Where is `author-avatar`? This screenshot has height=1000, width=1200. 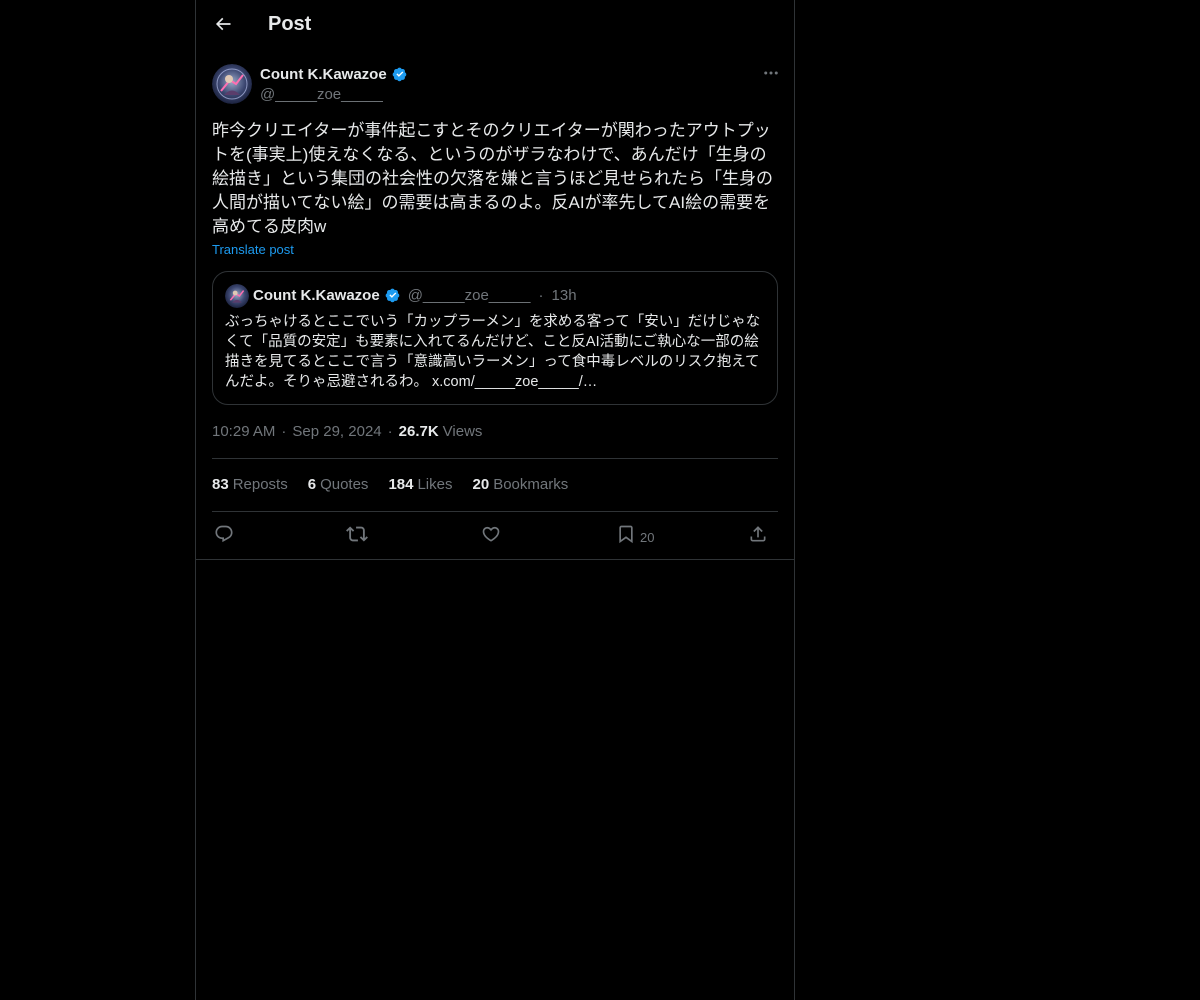 author-avatar is located at coordinates (232, 84).